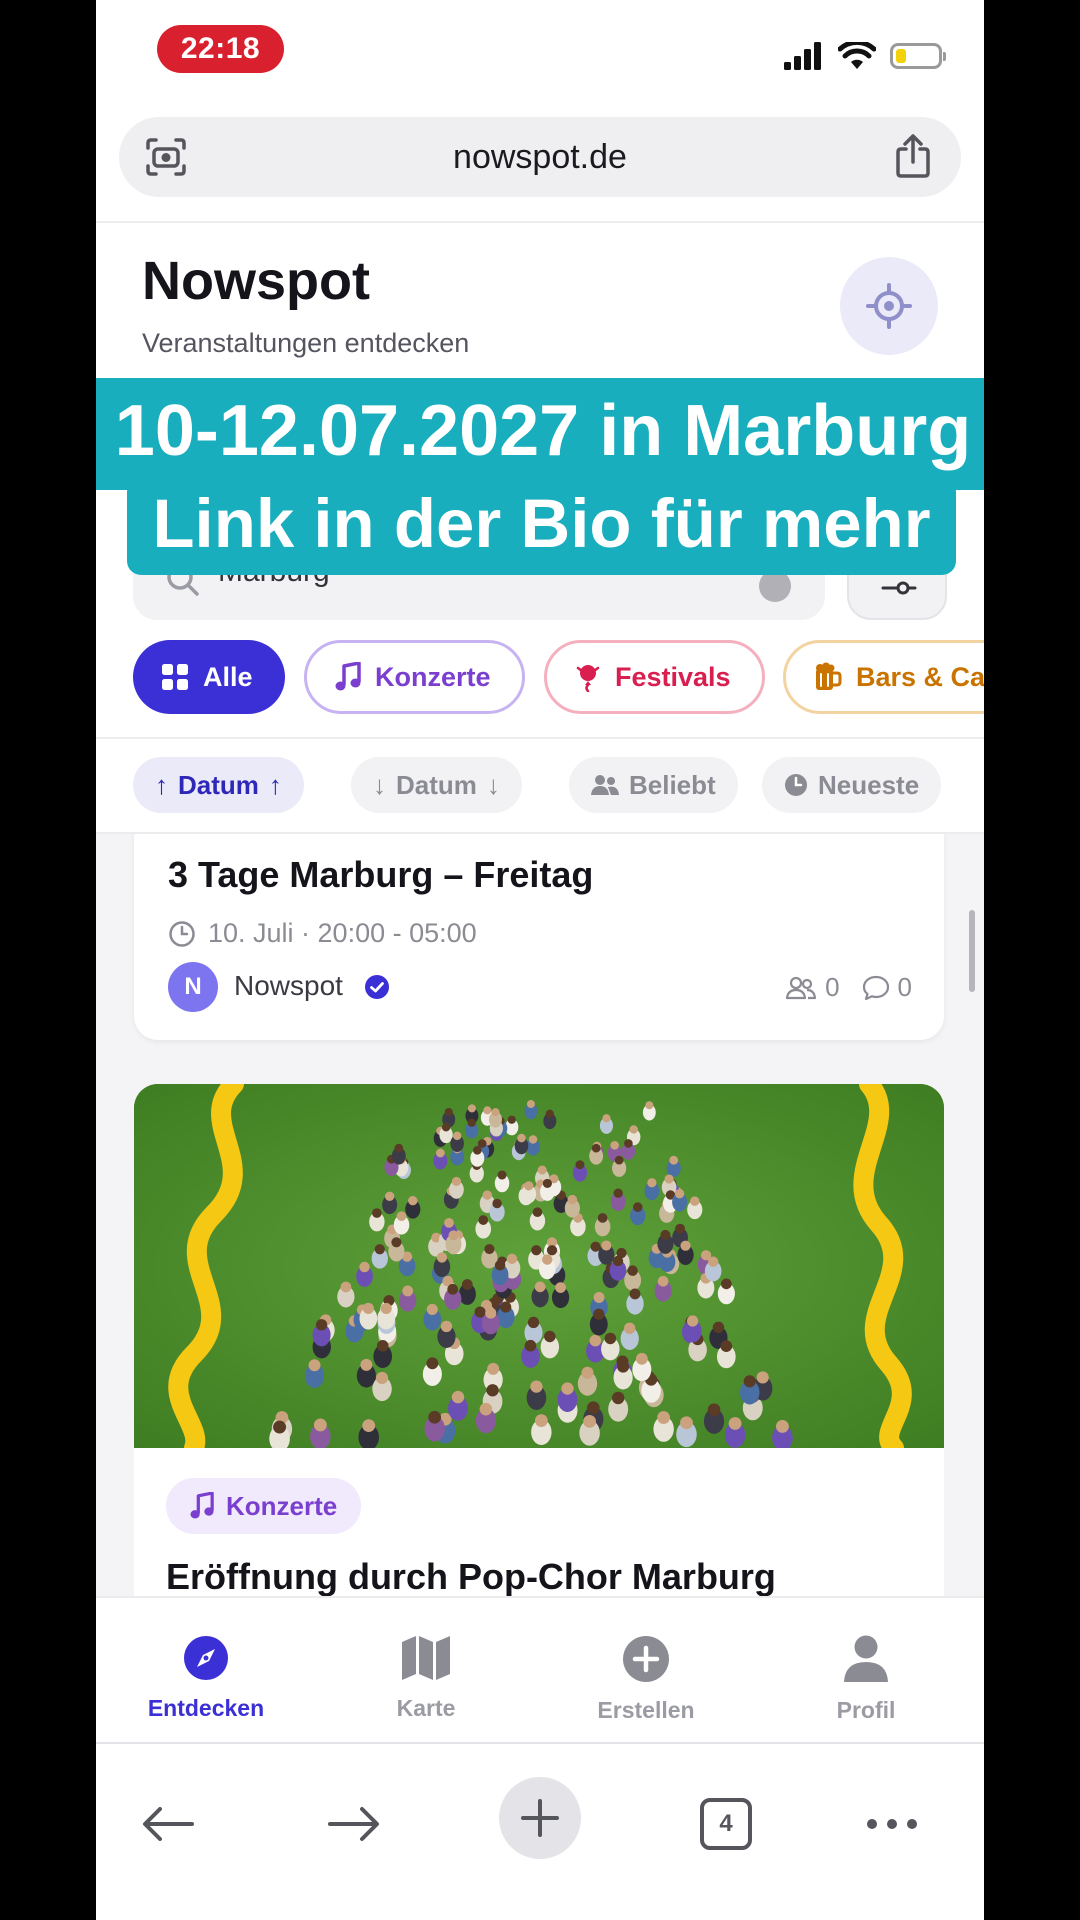 The width and height of the screenshot is (1080, 1920). Describe the element at coordinates (901, 56) in the screenshot. I see `battery-level` at that location.